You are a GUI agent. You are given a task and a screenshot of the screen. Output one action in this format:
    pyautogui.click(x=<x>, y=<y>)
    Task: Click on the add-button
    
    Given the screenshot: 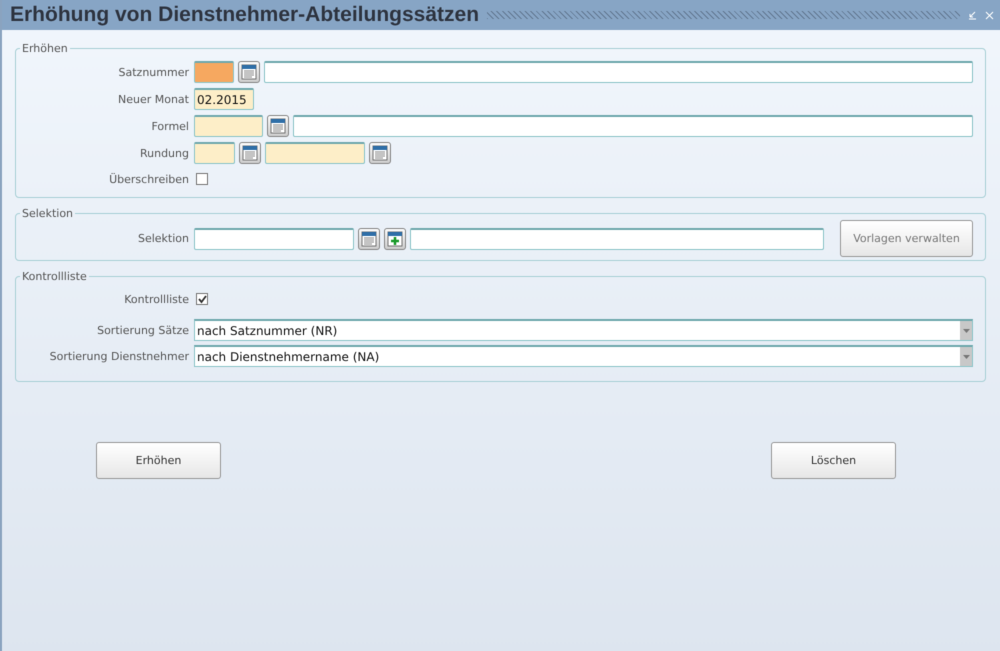 What is the action you would take?
    pyautogui.click(x=395, y=239)
    